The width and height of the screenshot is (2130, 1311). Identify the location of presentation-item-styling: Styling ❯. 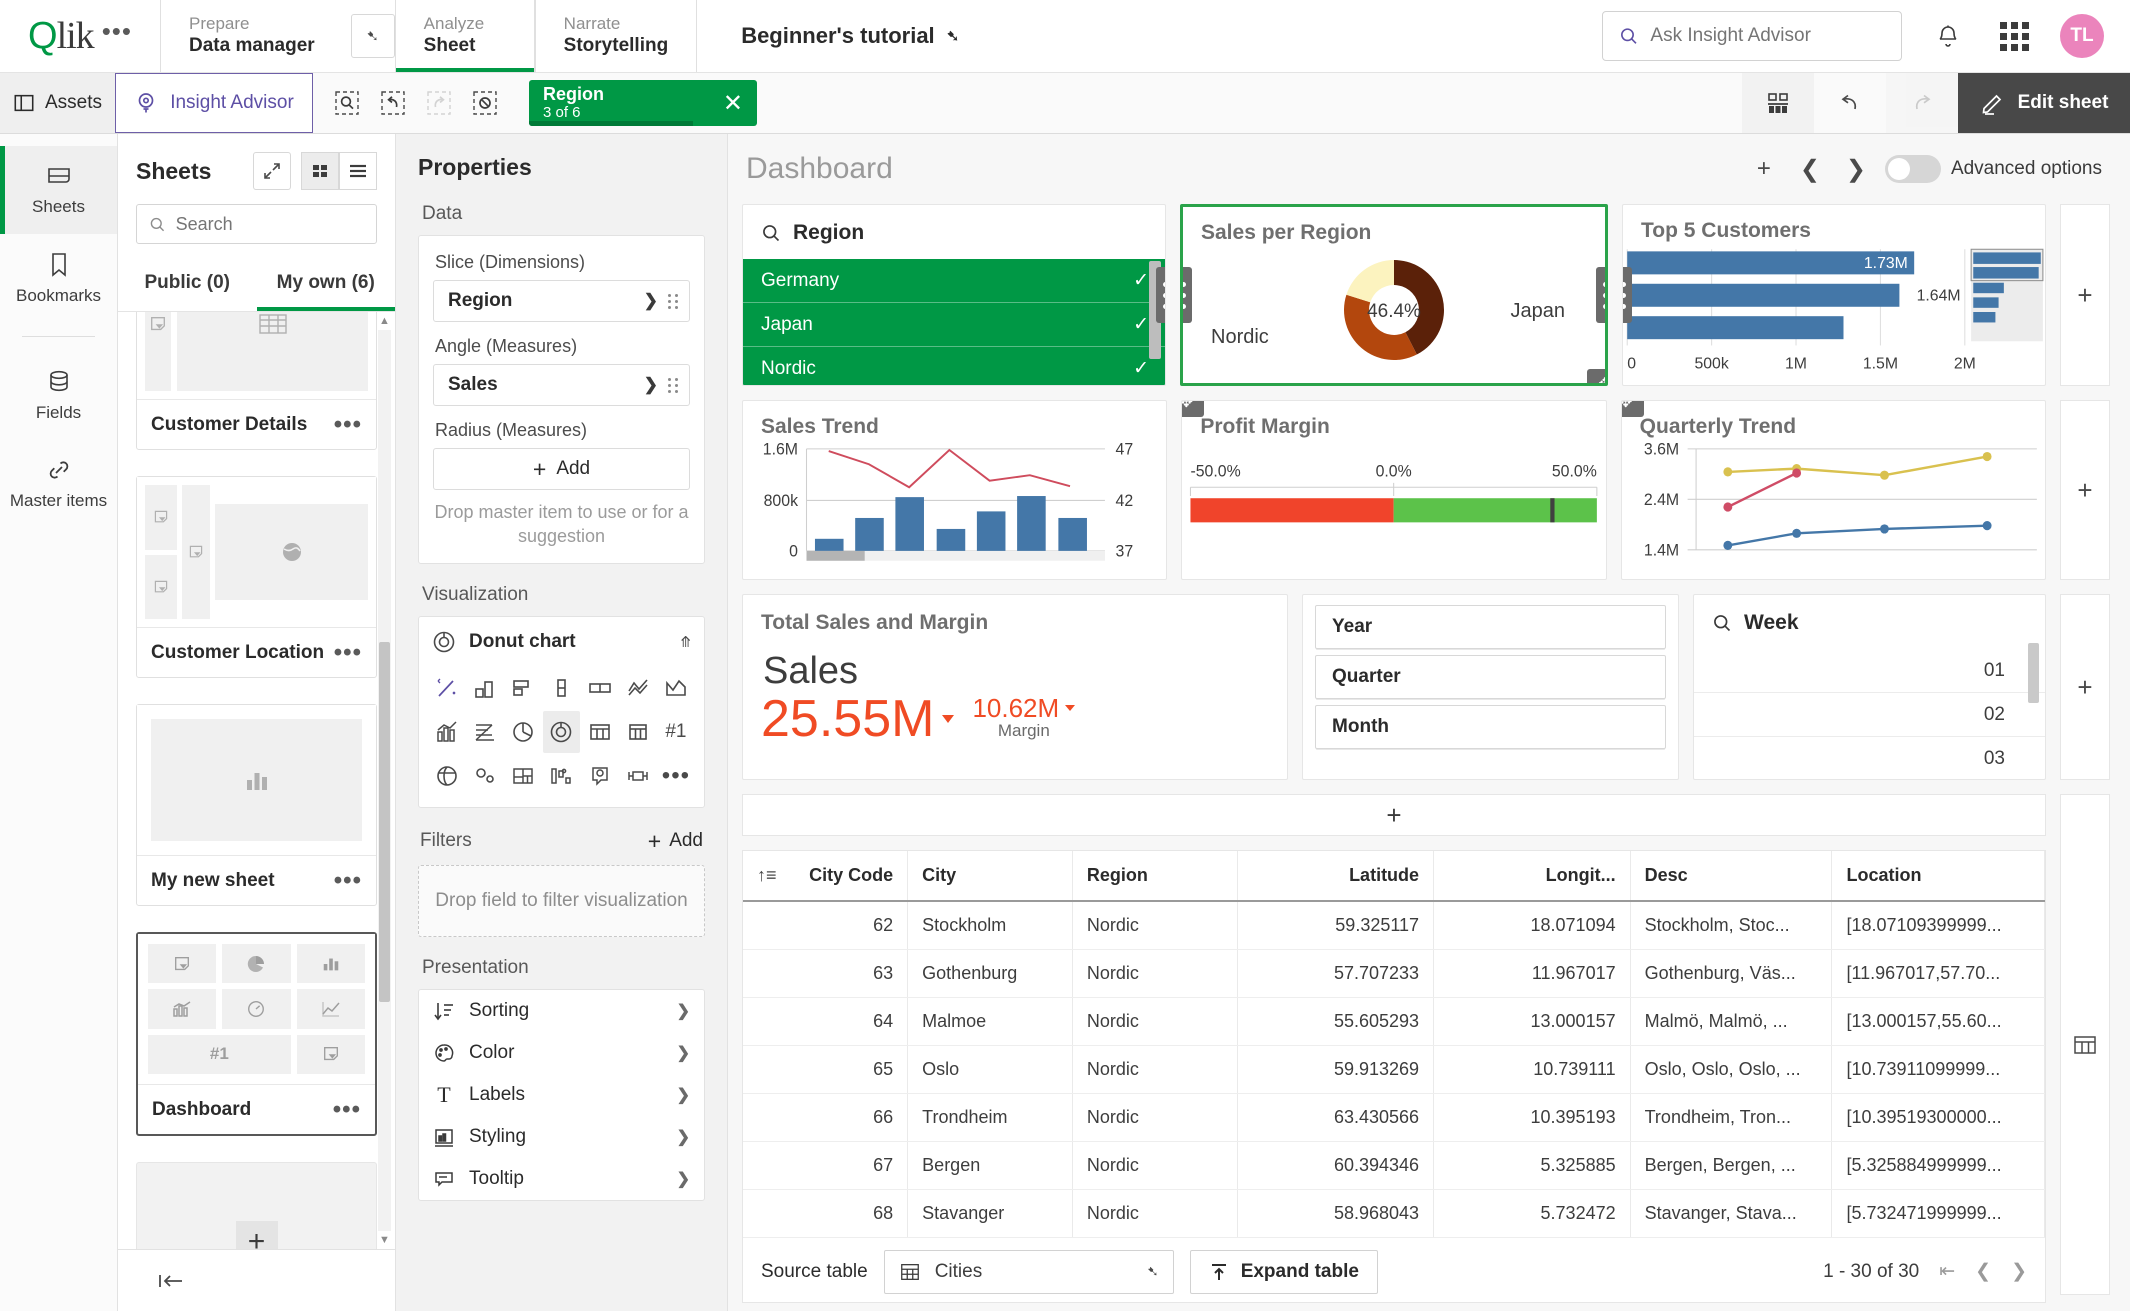
(561, 1137).